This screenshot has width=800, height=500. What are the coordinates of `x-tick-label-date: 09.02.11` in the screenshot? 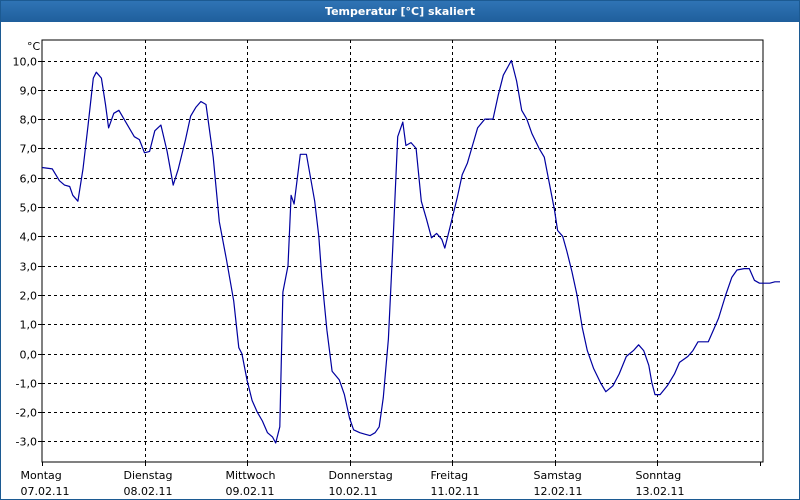 It's located at (250, 491).